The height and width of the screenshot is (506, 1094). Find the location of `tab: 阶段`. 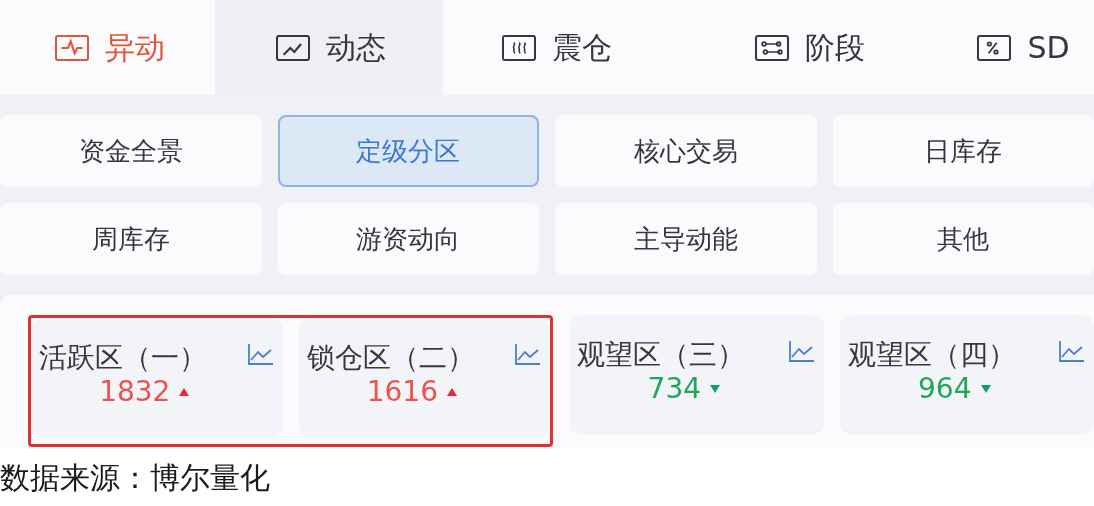

tab: 阶段 is located at coordinates (808, 47).